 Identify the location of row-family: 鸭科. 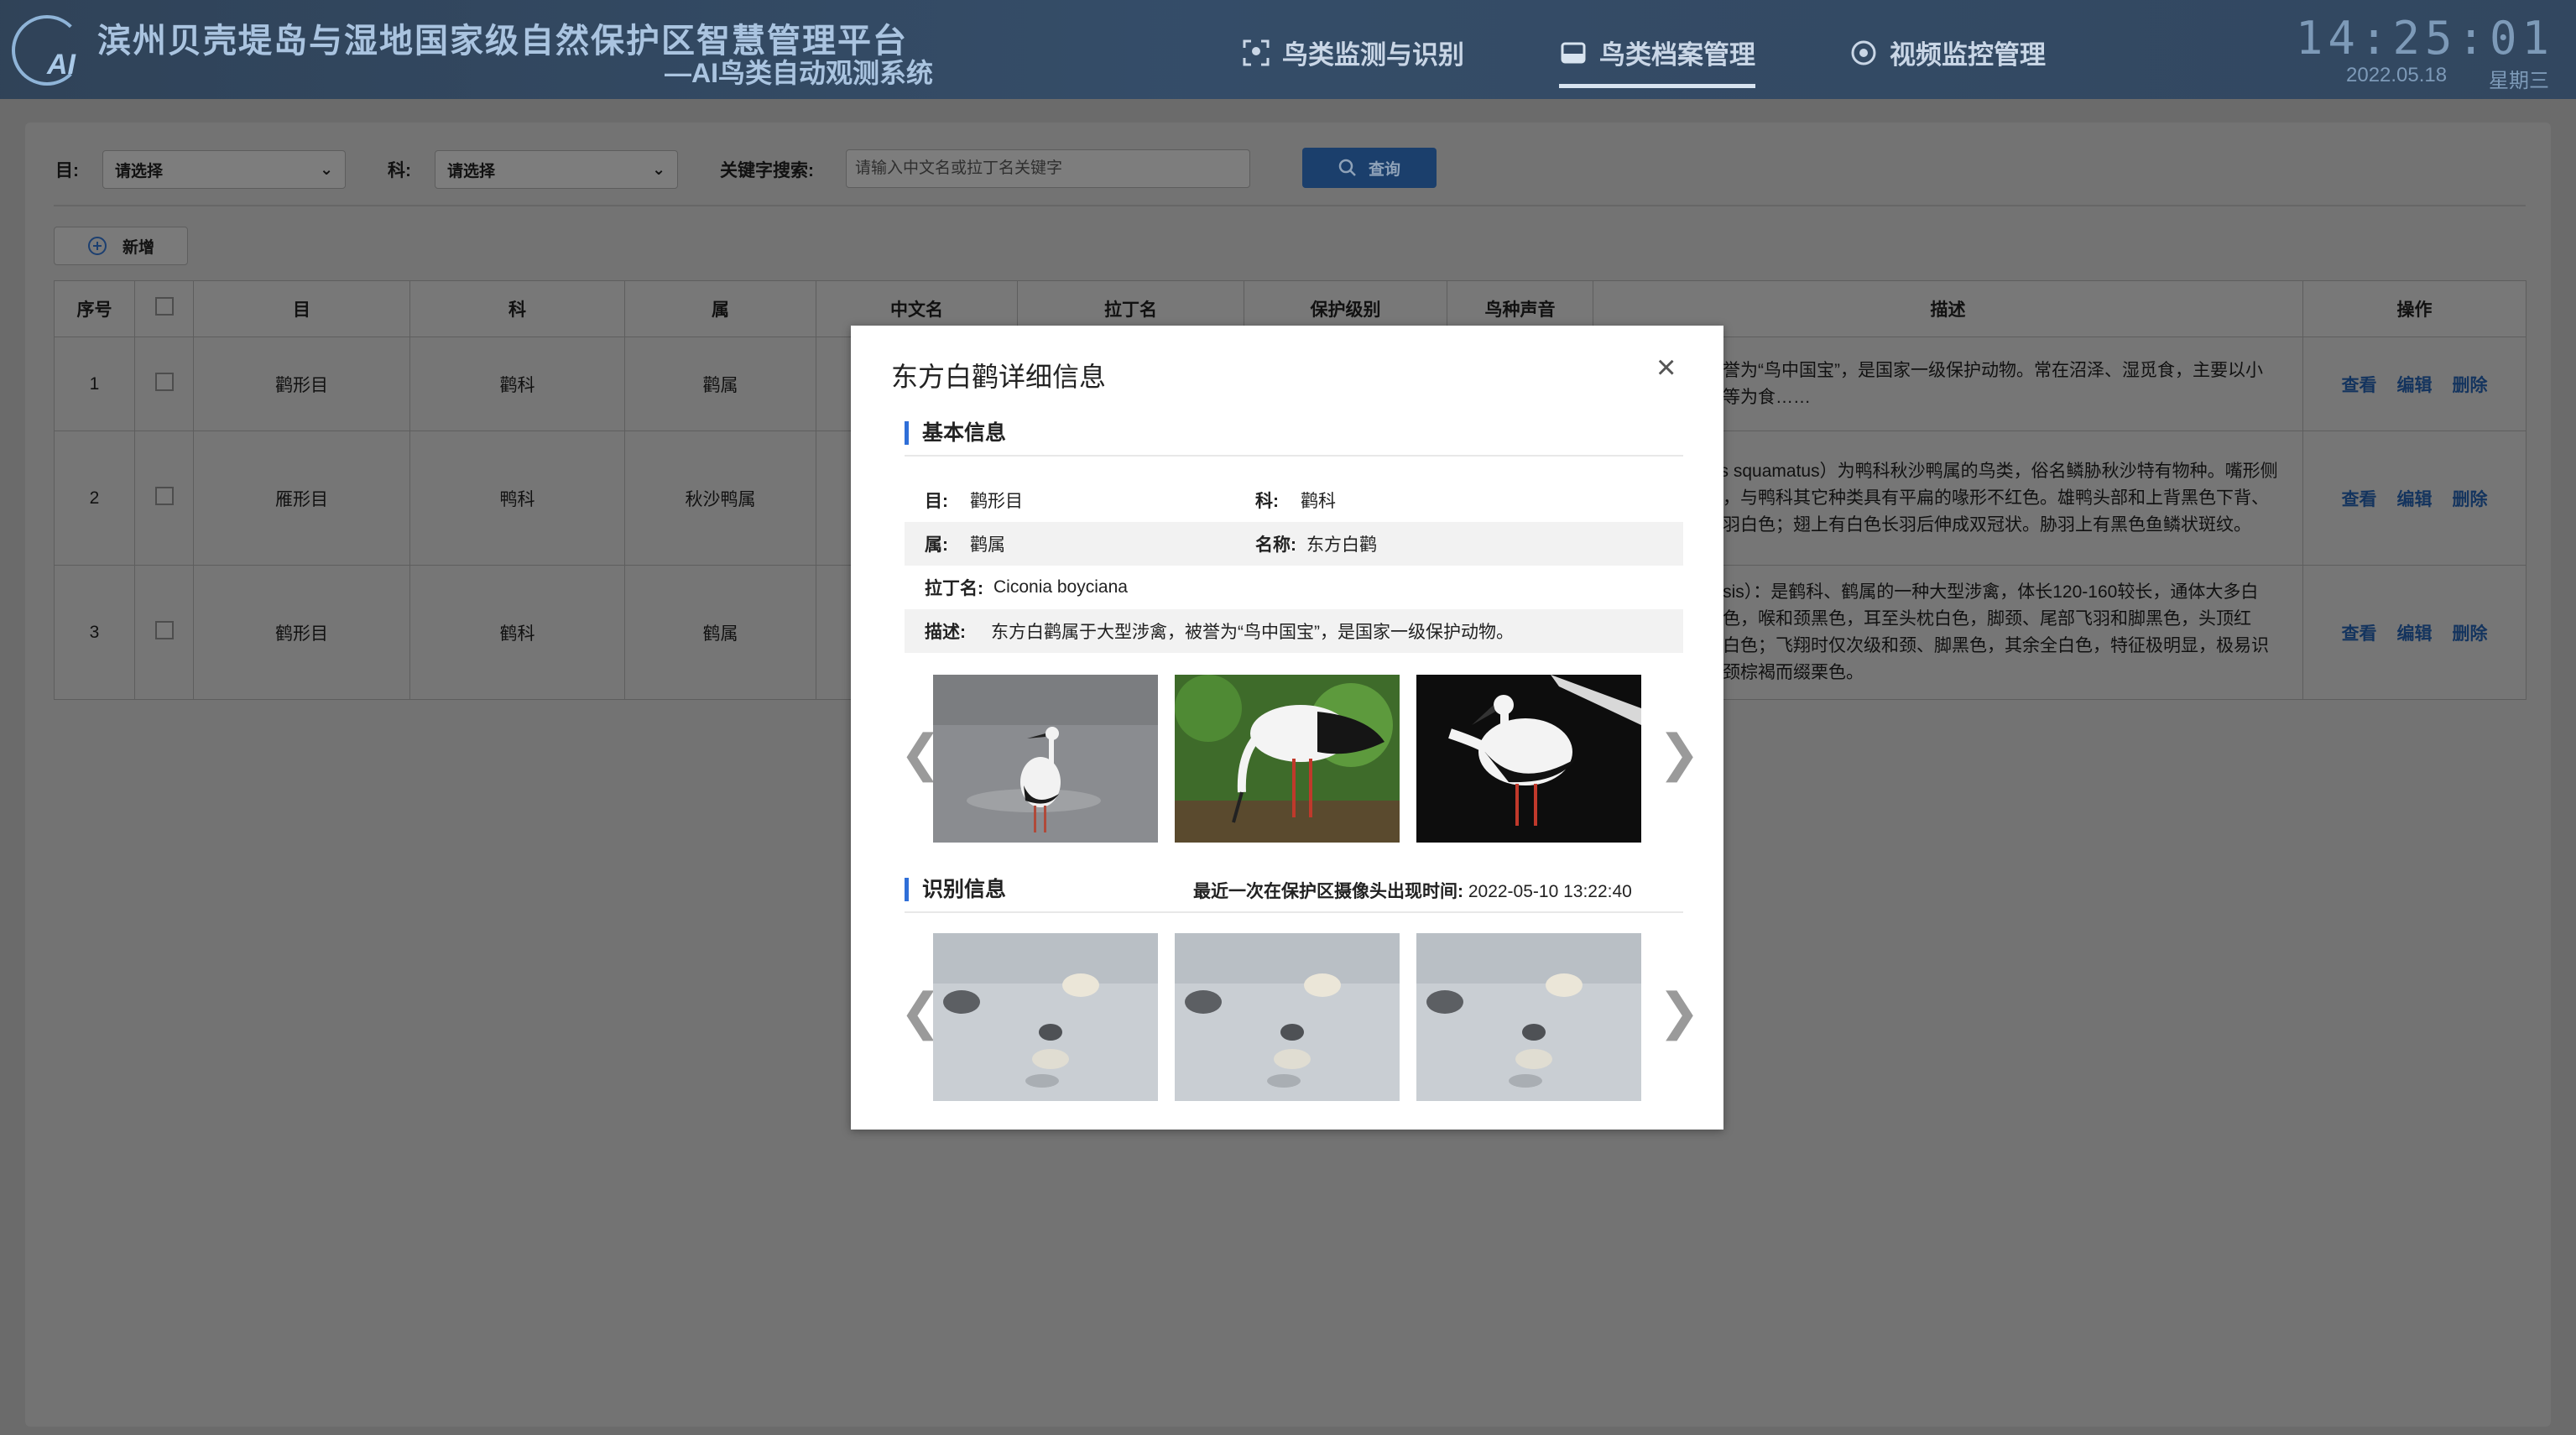
(517, 498).